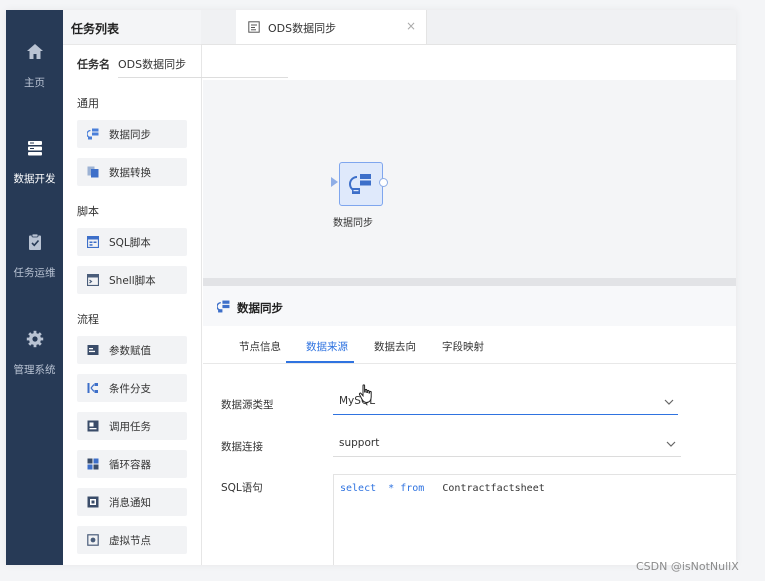  Describe the element at coordinates (507, 444) in the screenshot. I see `connection-select: support` at that location.